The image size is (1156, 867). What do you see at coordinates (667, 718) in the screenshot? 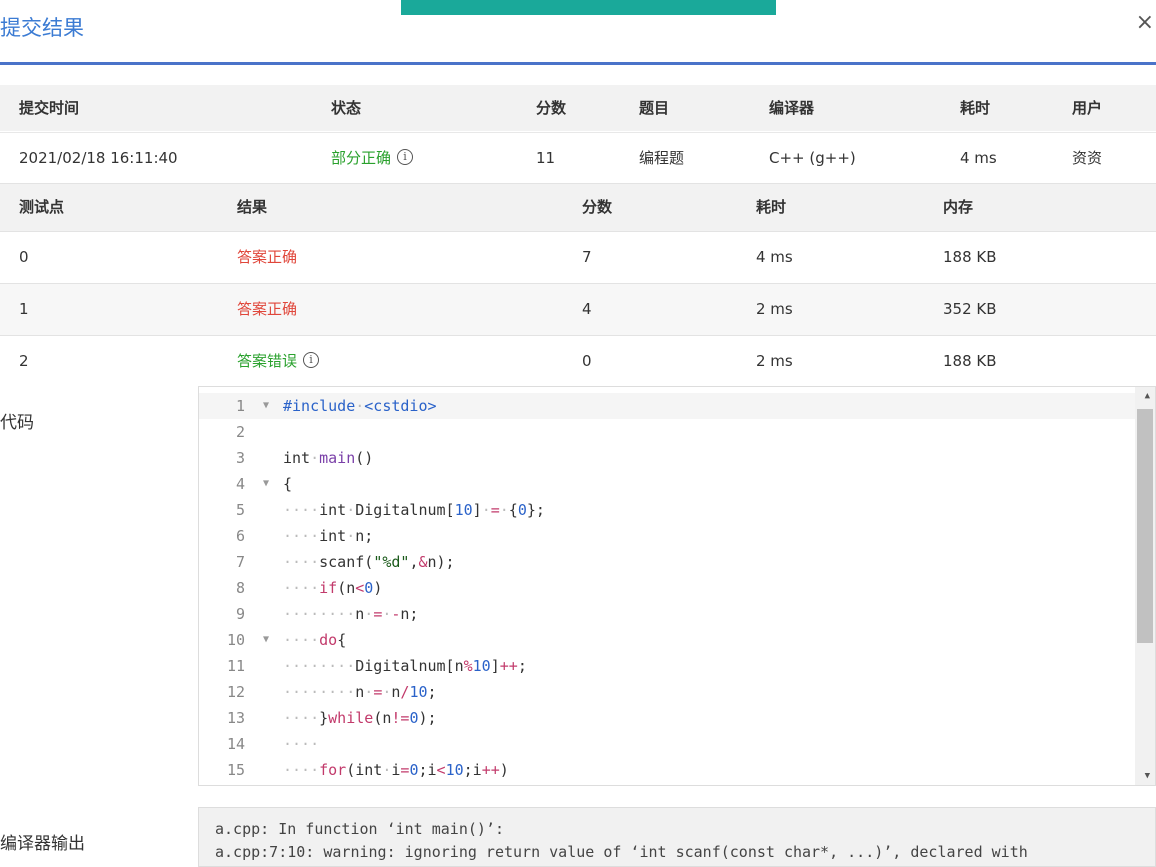
I see `code-line: 13 ····}while(n!=0);` at bounding box center [667, 718].